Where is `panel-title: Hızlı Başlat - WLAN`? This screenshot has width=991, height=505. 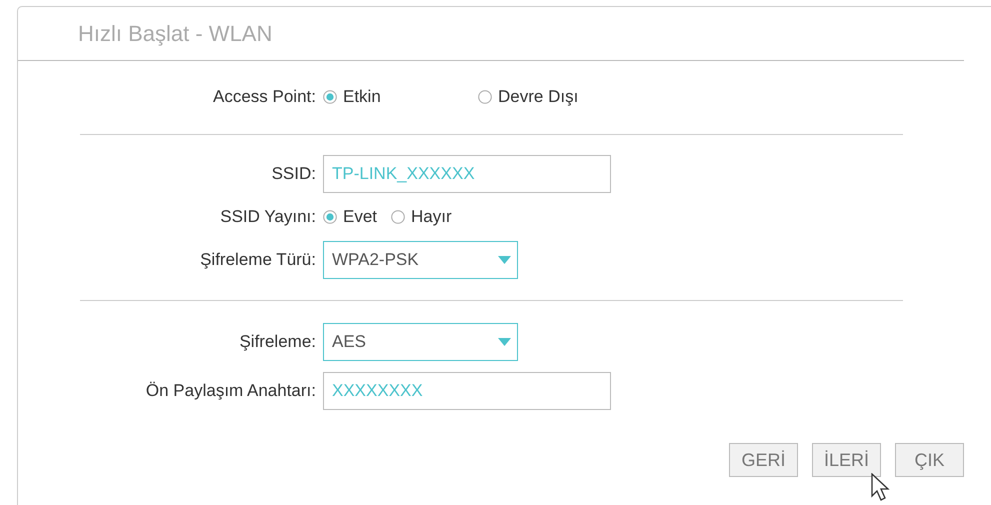
panel-title: Hızlı Başlat - WLAN is located at coordinates (175, 33).